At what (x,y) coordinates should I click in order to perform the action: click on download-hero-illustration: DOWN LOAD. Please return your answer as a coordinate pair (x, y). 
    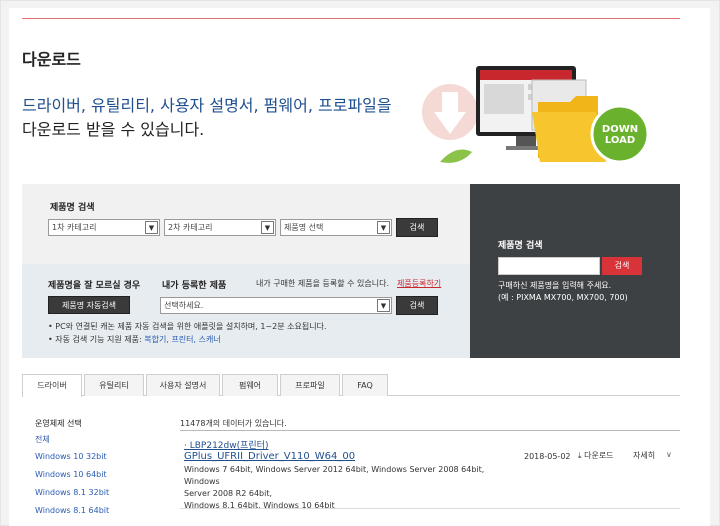
    Looking at the image, I should click on (545, 122).